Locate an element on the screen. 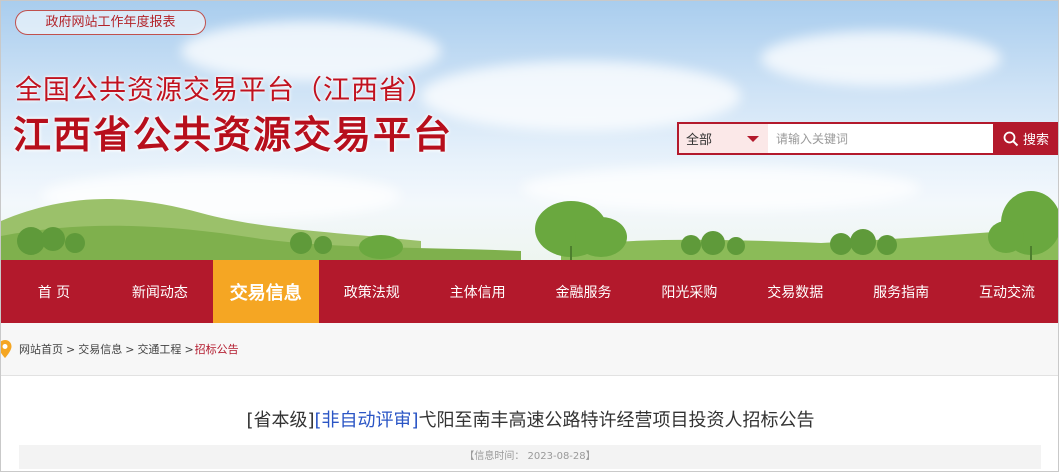 The image size is (1059, 472). article-title: [省本级][非自动评审]弋阳至南丰高速公路特许经营项目投资人招标公告 is located at coordinates (529, 419).